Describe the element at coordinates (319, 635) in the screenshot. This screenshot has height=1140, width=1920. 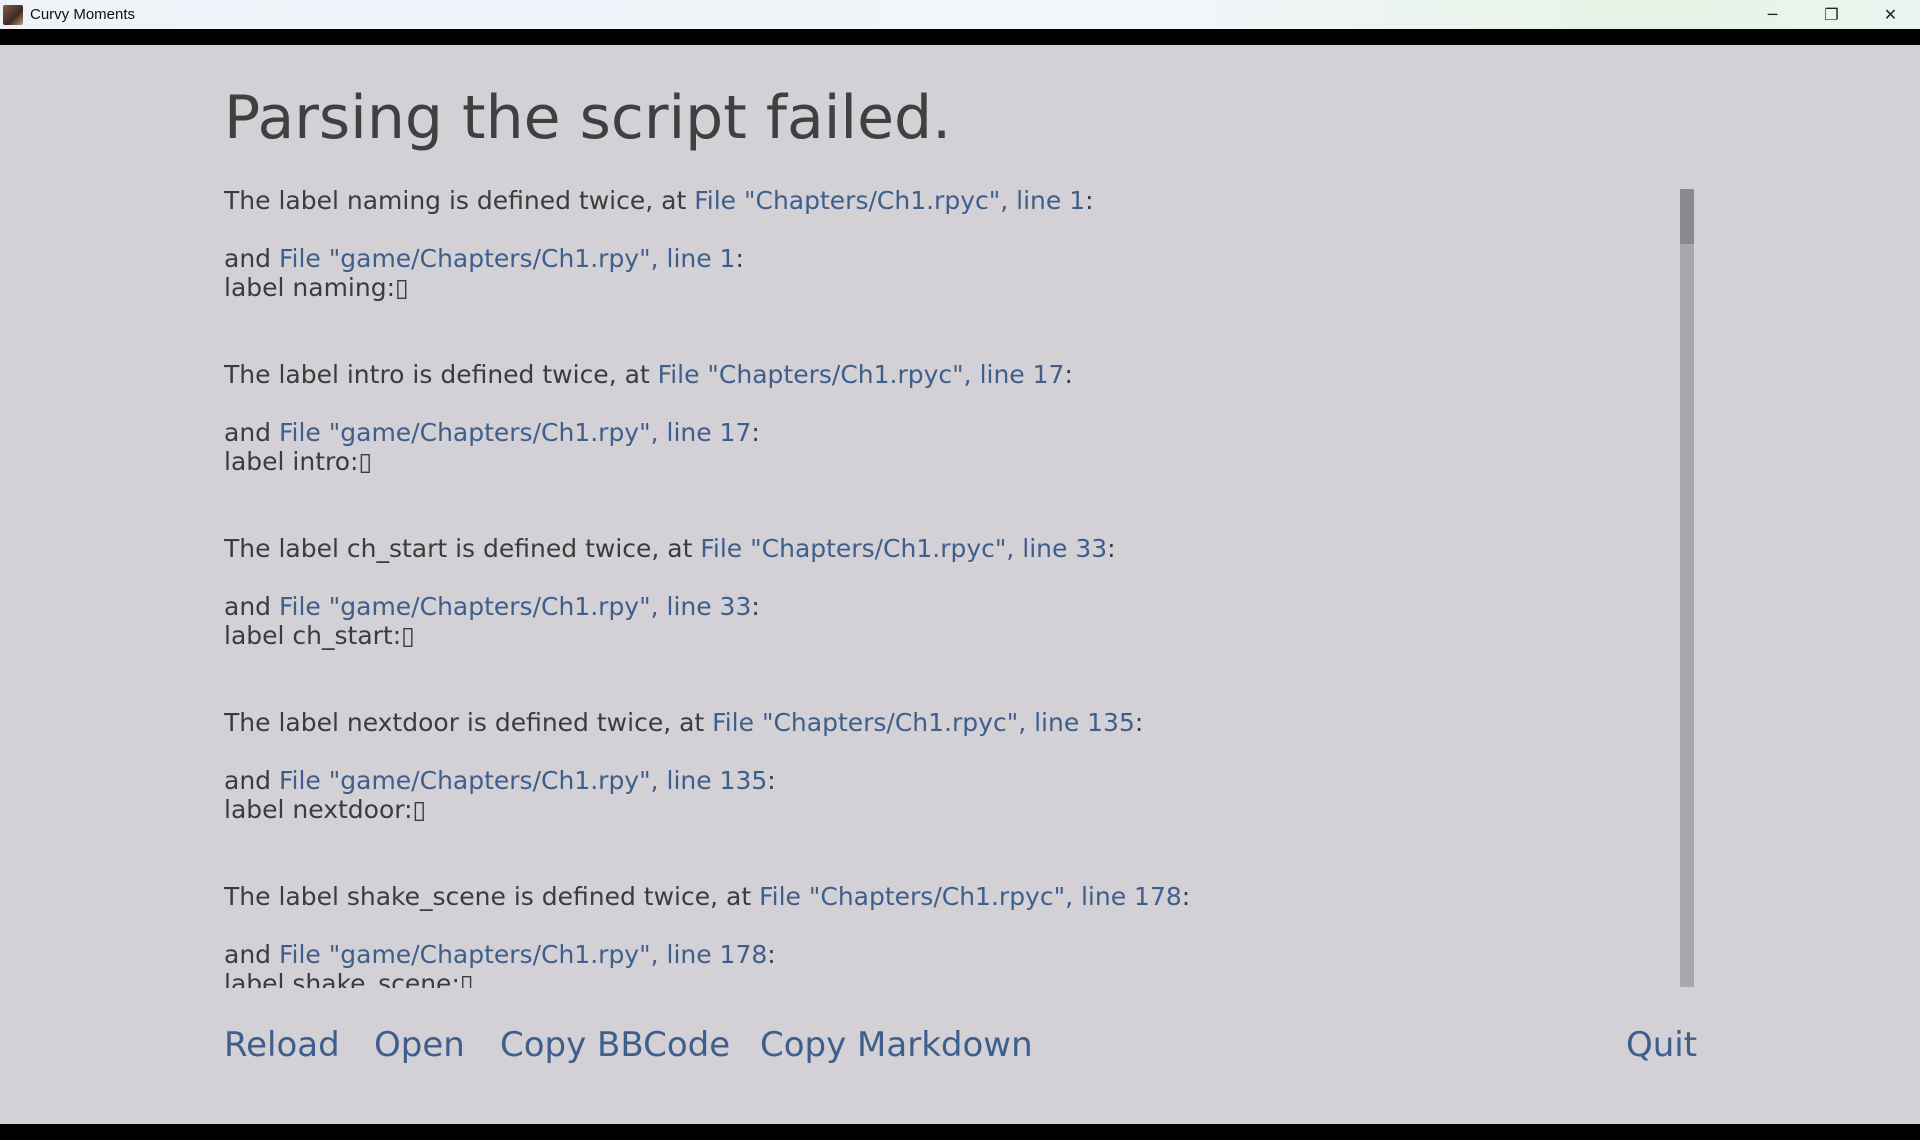
I see `code-line: label ch_start:▯` at that location.